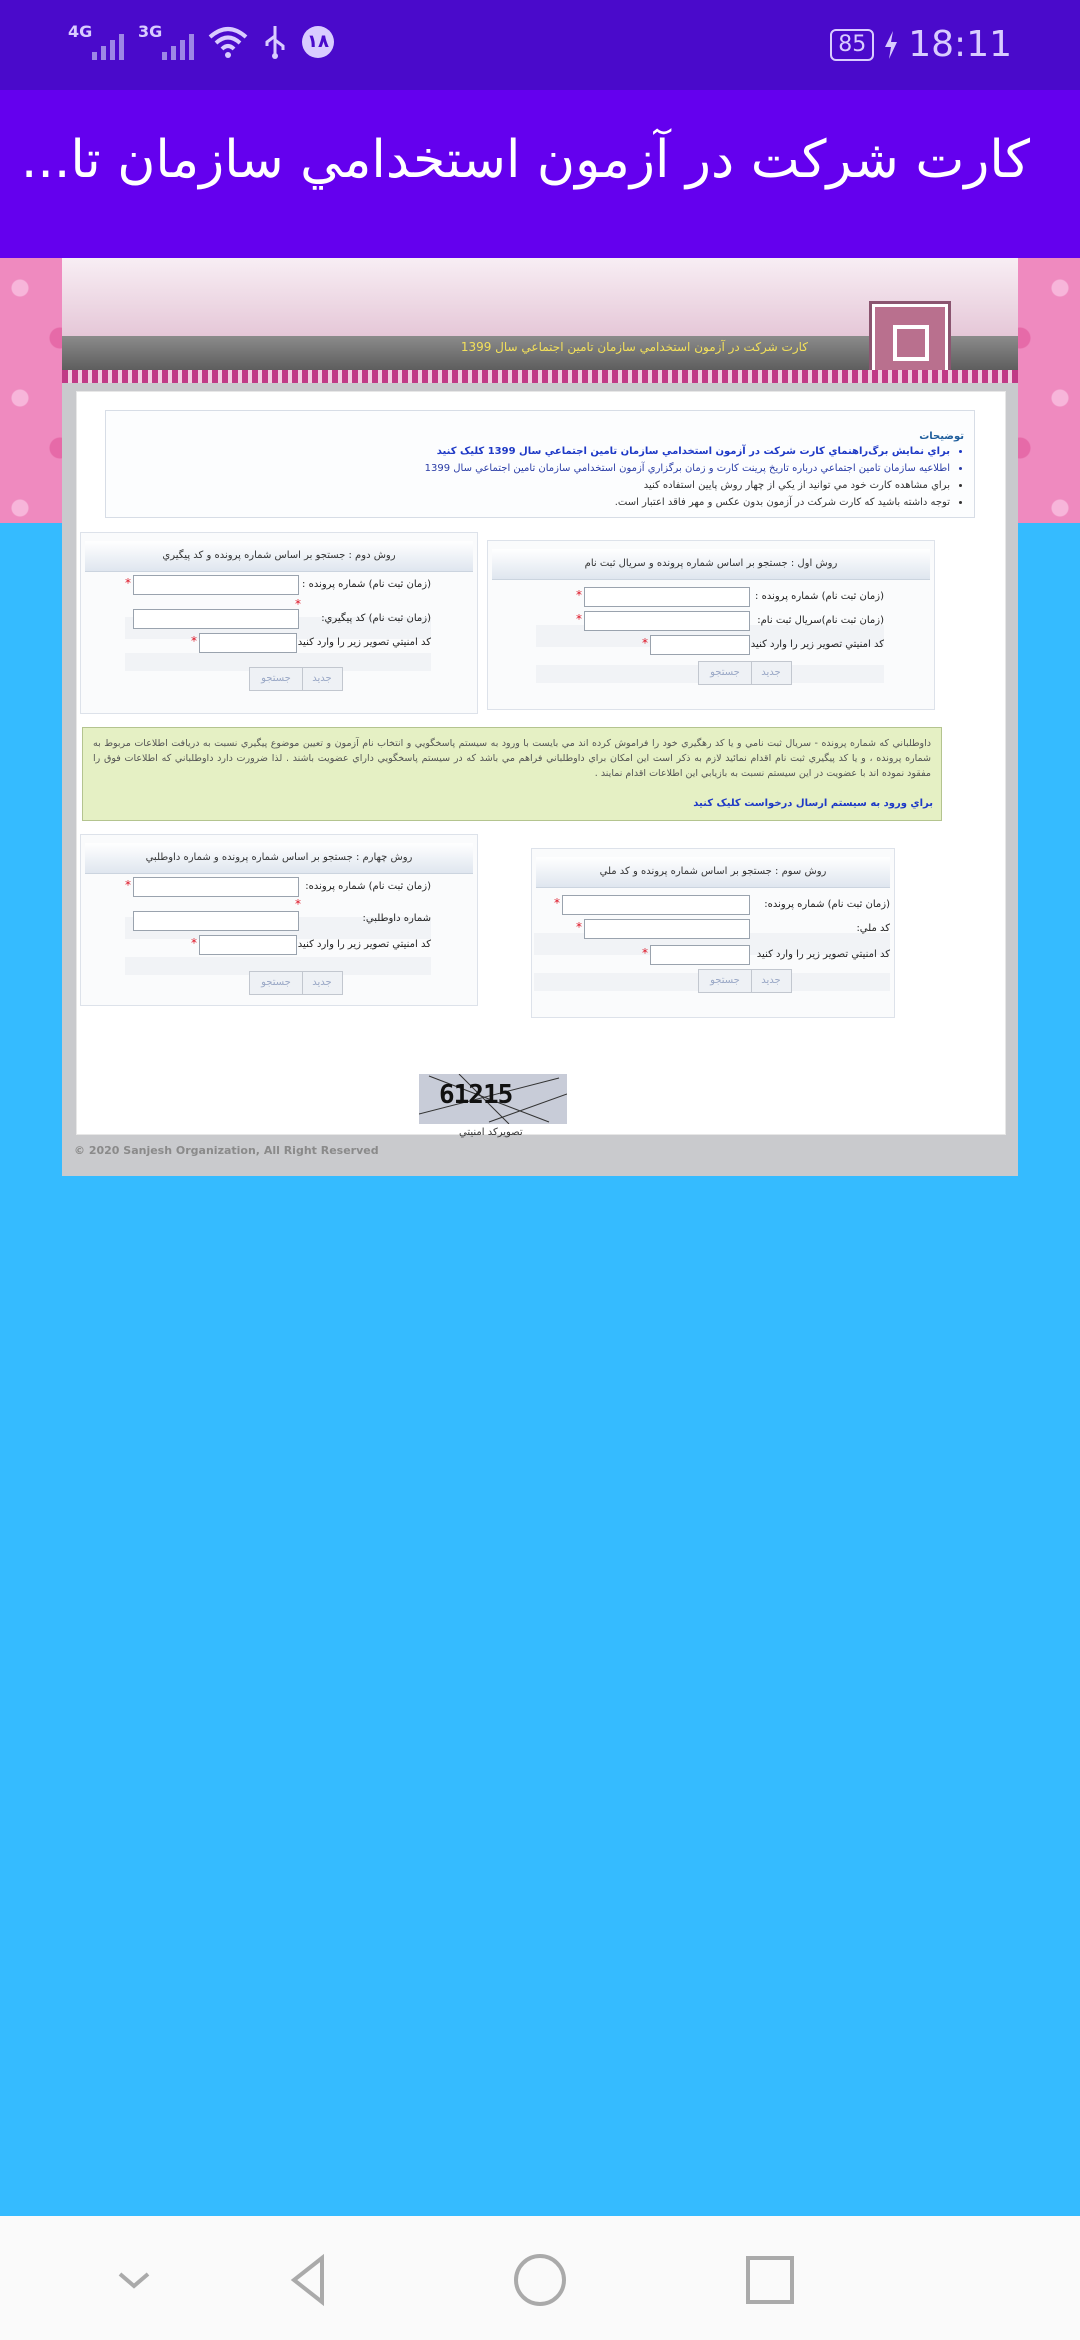 The height and width of the screenshot is (2340, 1080). What do you see at coordinates (820, 620) in the screenshot?
I see `registration-serial-label: (زمان ثبت نام)سريال ثبت نام:` at bounding box center [820, 620].